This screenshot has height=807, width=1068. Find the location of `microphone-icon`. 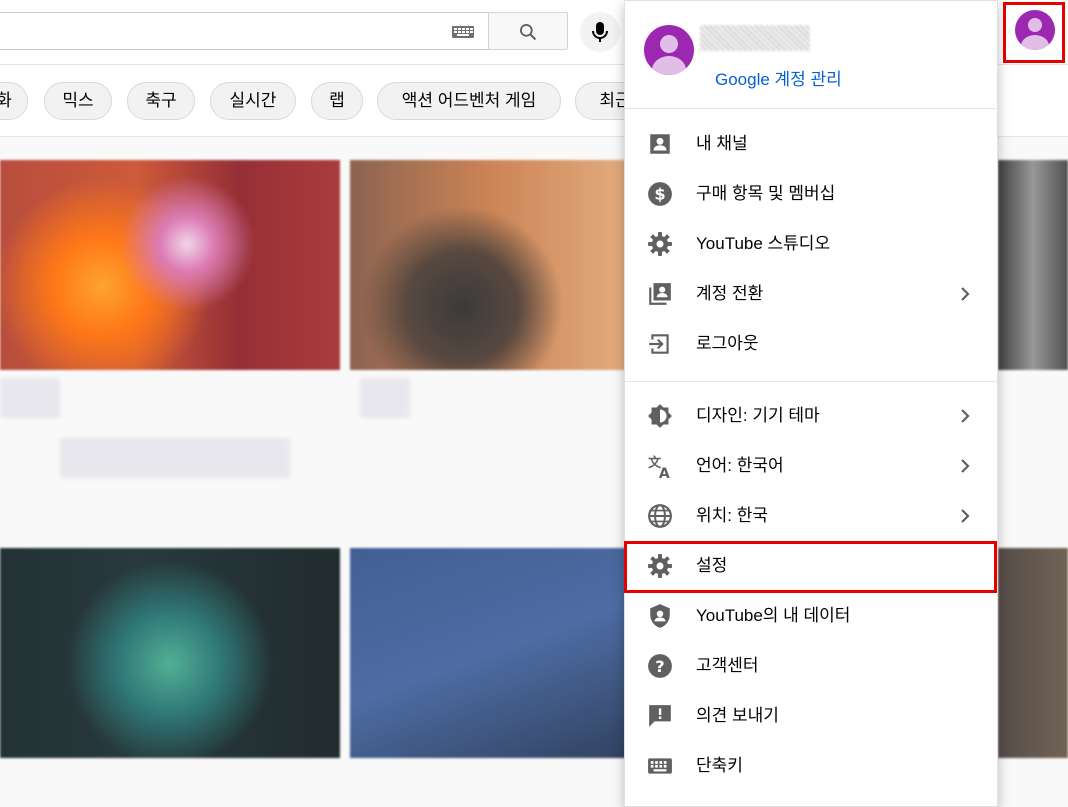

microphone-icon is located at coordinates (600, 32).